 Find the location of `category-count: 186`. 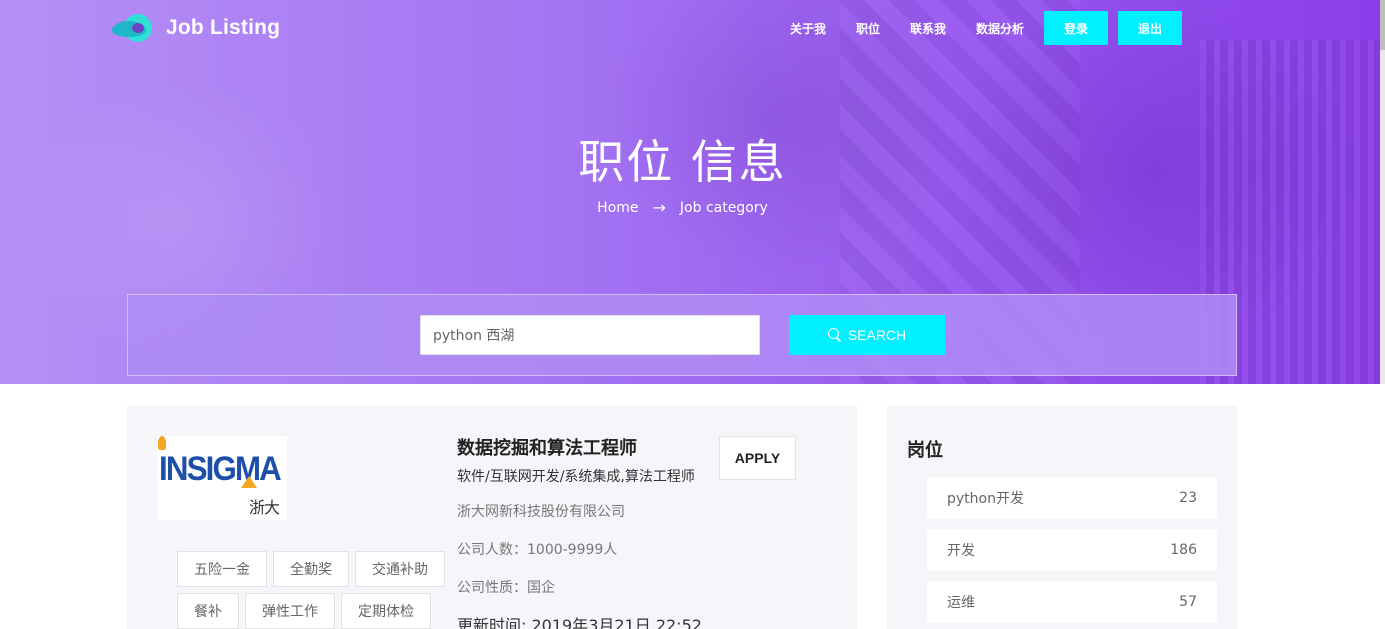

category-count: 186 is located at coordinates (1183, 550).